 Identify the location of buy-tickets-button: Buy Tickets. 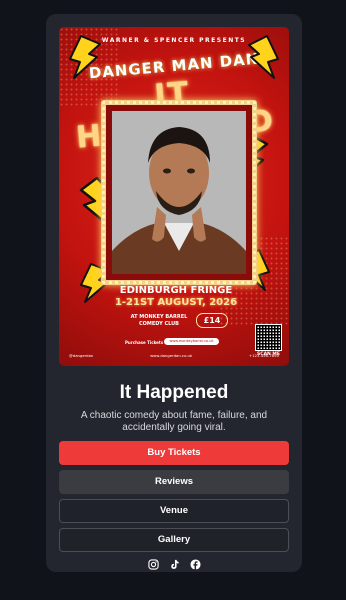
(174, 453).